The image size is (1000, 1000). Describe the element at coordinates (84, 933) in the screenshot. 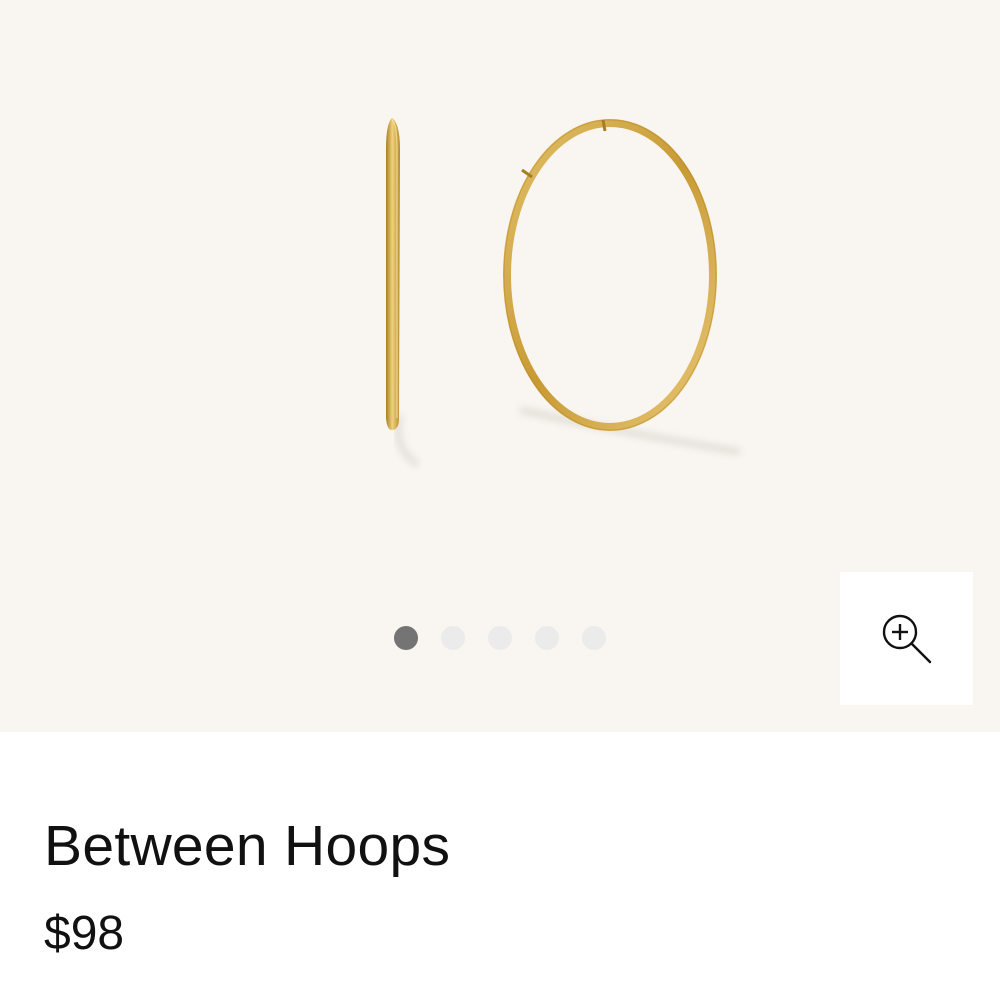

I see `product-price: $98` at that location.